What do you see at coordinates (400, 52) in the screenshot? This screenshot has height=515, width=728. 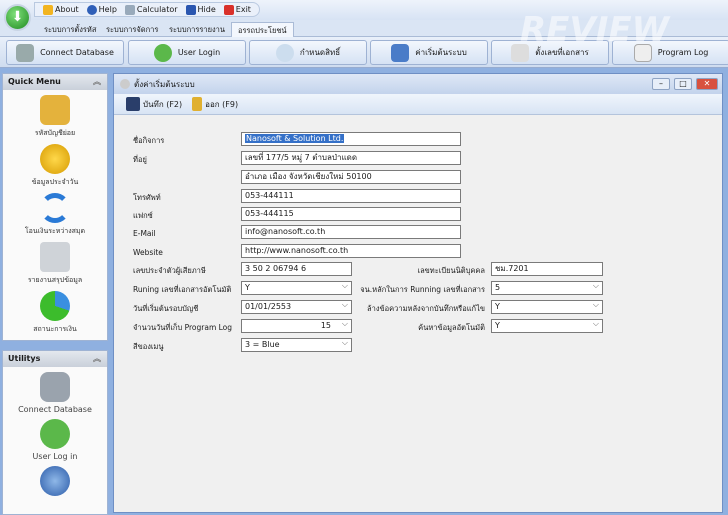 I see `settings-icon` at bounding box center [400, 52].